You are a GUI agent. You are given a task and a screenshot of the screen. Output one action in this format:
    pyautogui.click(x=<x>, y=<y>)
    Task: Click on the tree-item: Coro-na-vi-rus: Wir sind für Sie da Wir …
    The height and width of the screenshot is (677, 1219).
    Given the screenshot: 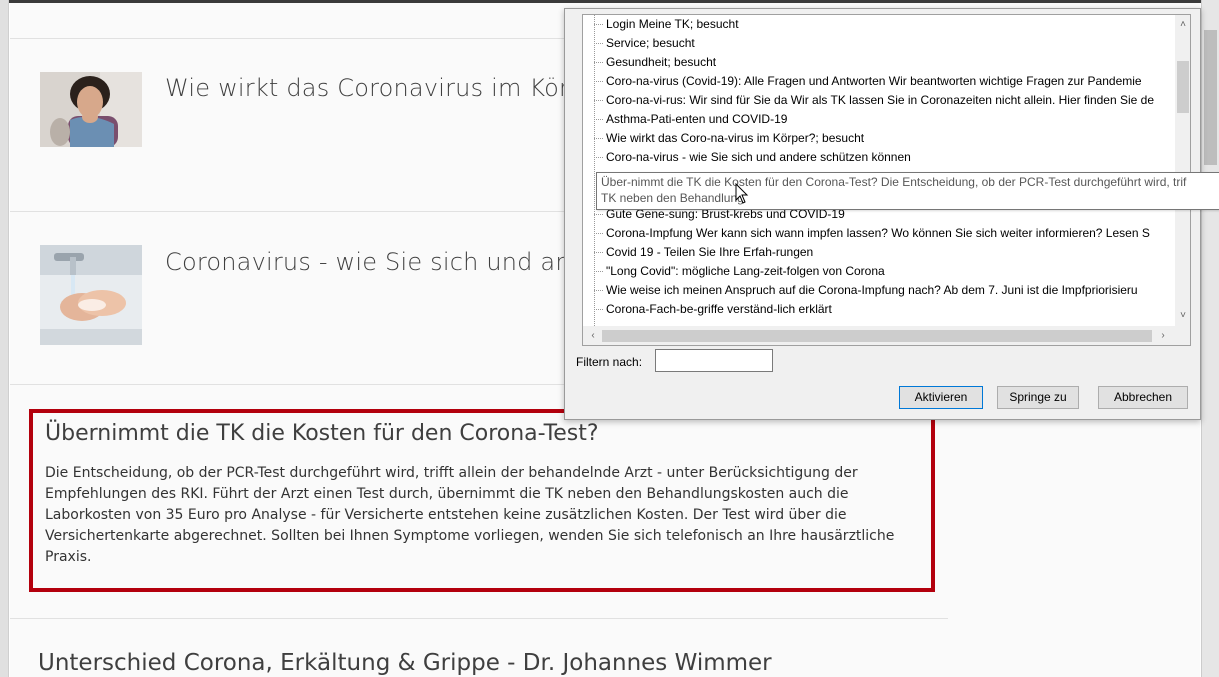 What is the action you would take?
    pyautogui.click(x=874, y=100)
    